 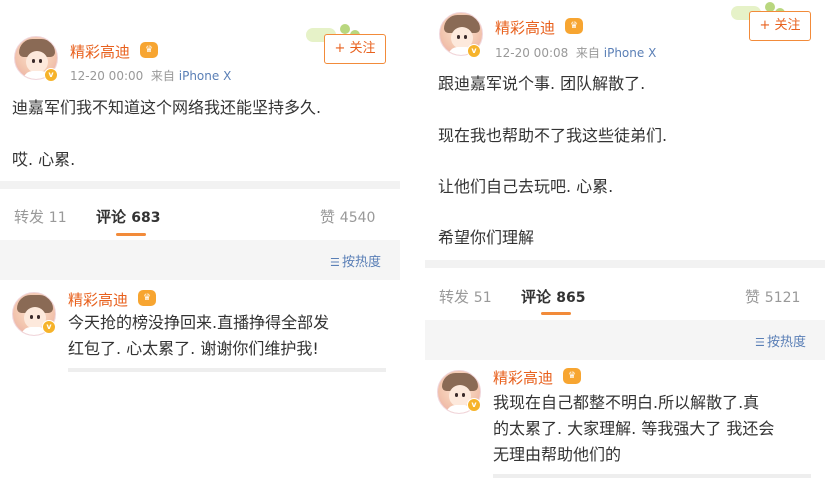 What do you see at coordinates (107, 76) in the screenshot?
I see `post-time: 12-20 00:00` at bounding box center [107, 76].